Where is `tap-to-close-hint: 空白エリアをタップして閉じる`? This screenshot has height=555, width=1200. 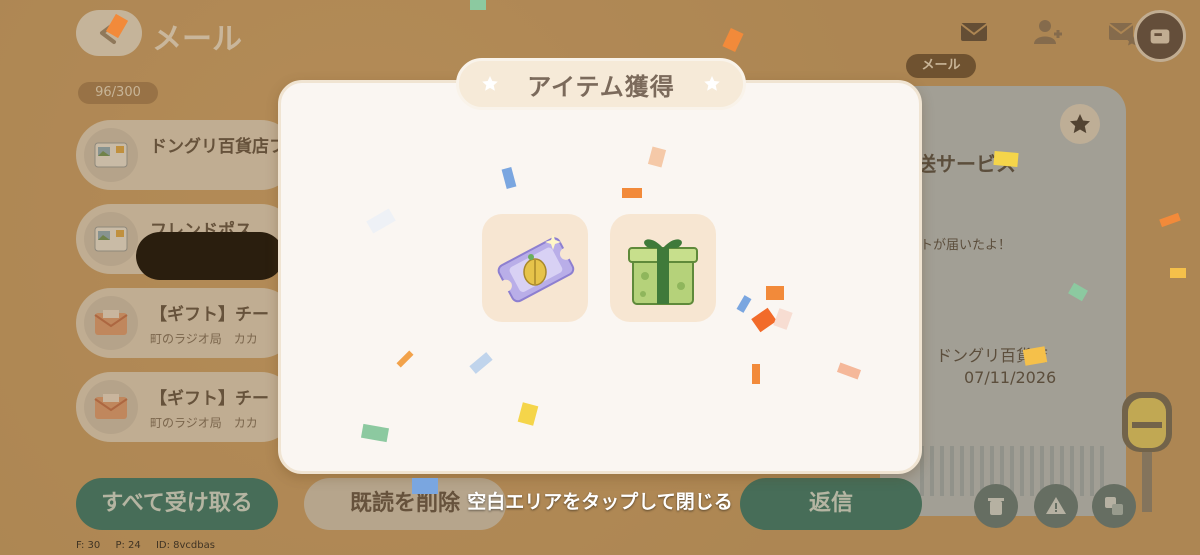 tap-to-close-hint: 空白エリアをタップして閉じる is located at coordinates (600, 502).